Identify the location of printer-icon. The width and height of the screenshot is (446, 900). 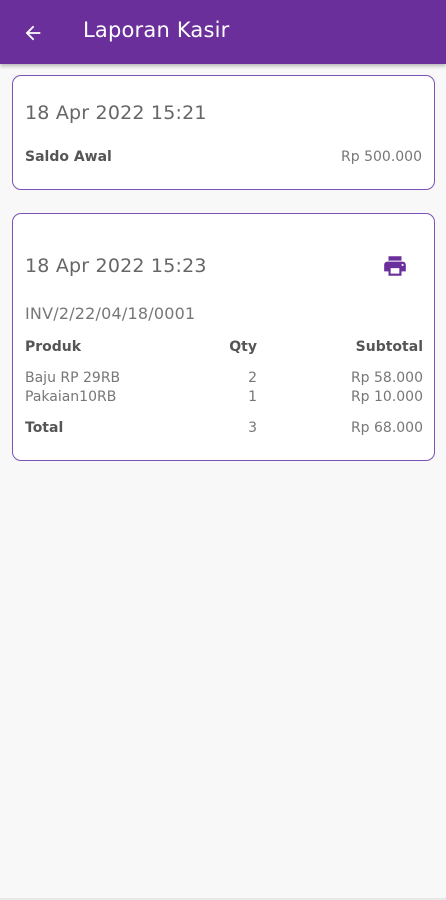
(395, 266).